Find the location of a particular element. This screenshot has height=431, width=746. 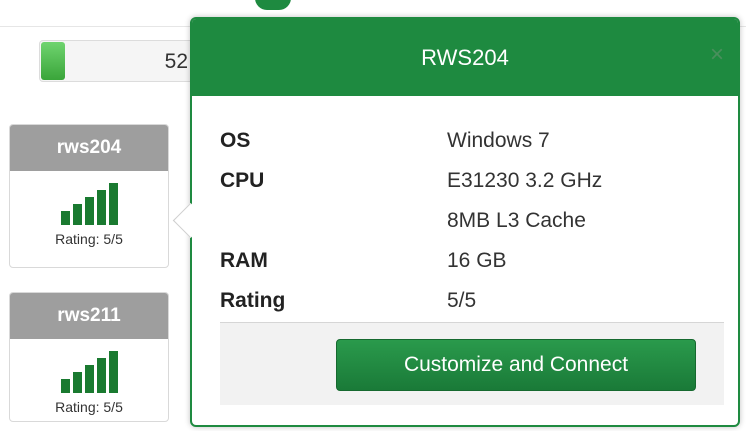

popover-footer: Customize and Connect is located at coordinates (472, 363).